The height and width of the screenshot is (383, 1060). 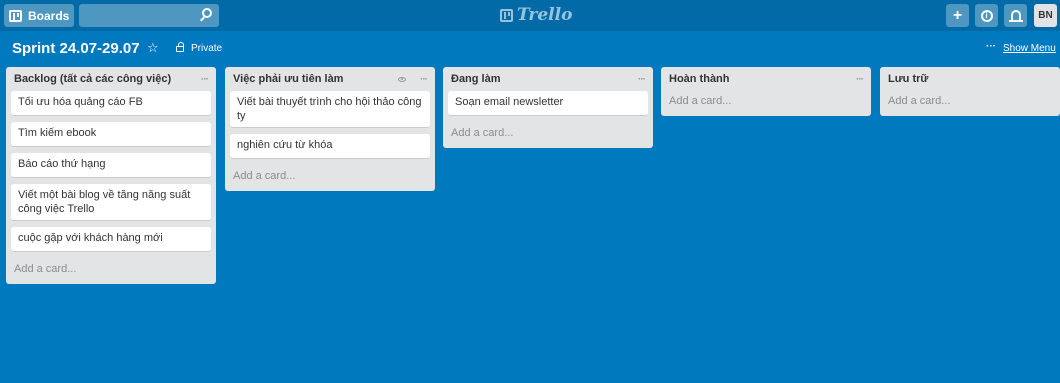 I want to click on card: Báo cáo thứ hạng, so click(x=111, y=165).